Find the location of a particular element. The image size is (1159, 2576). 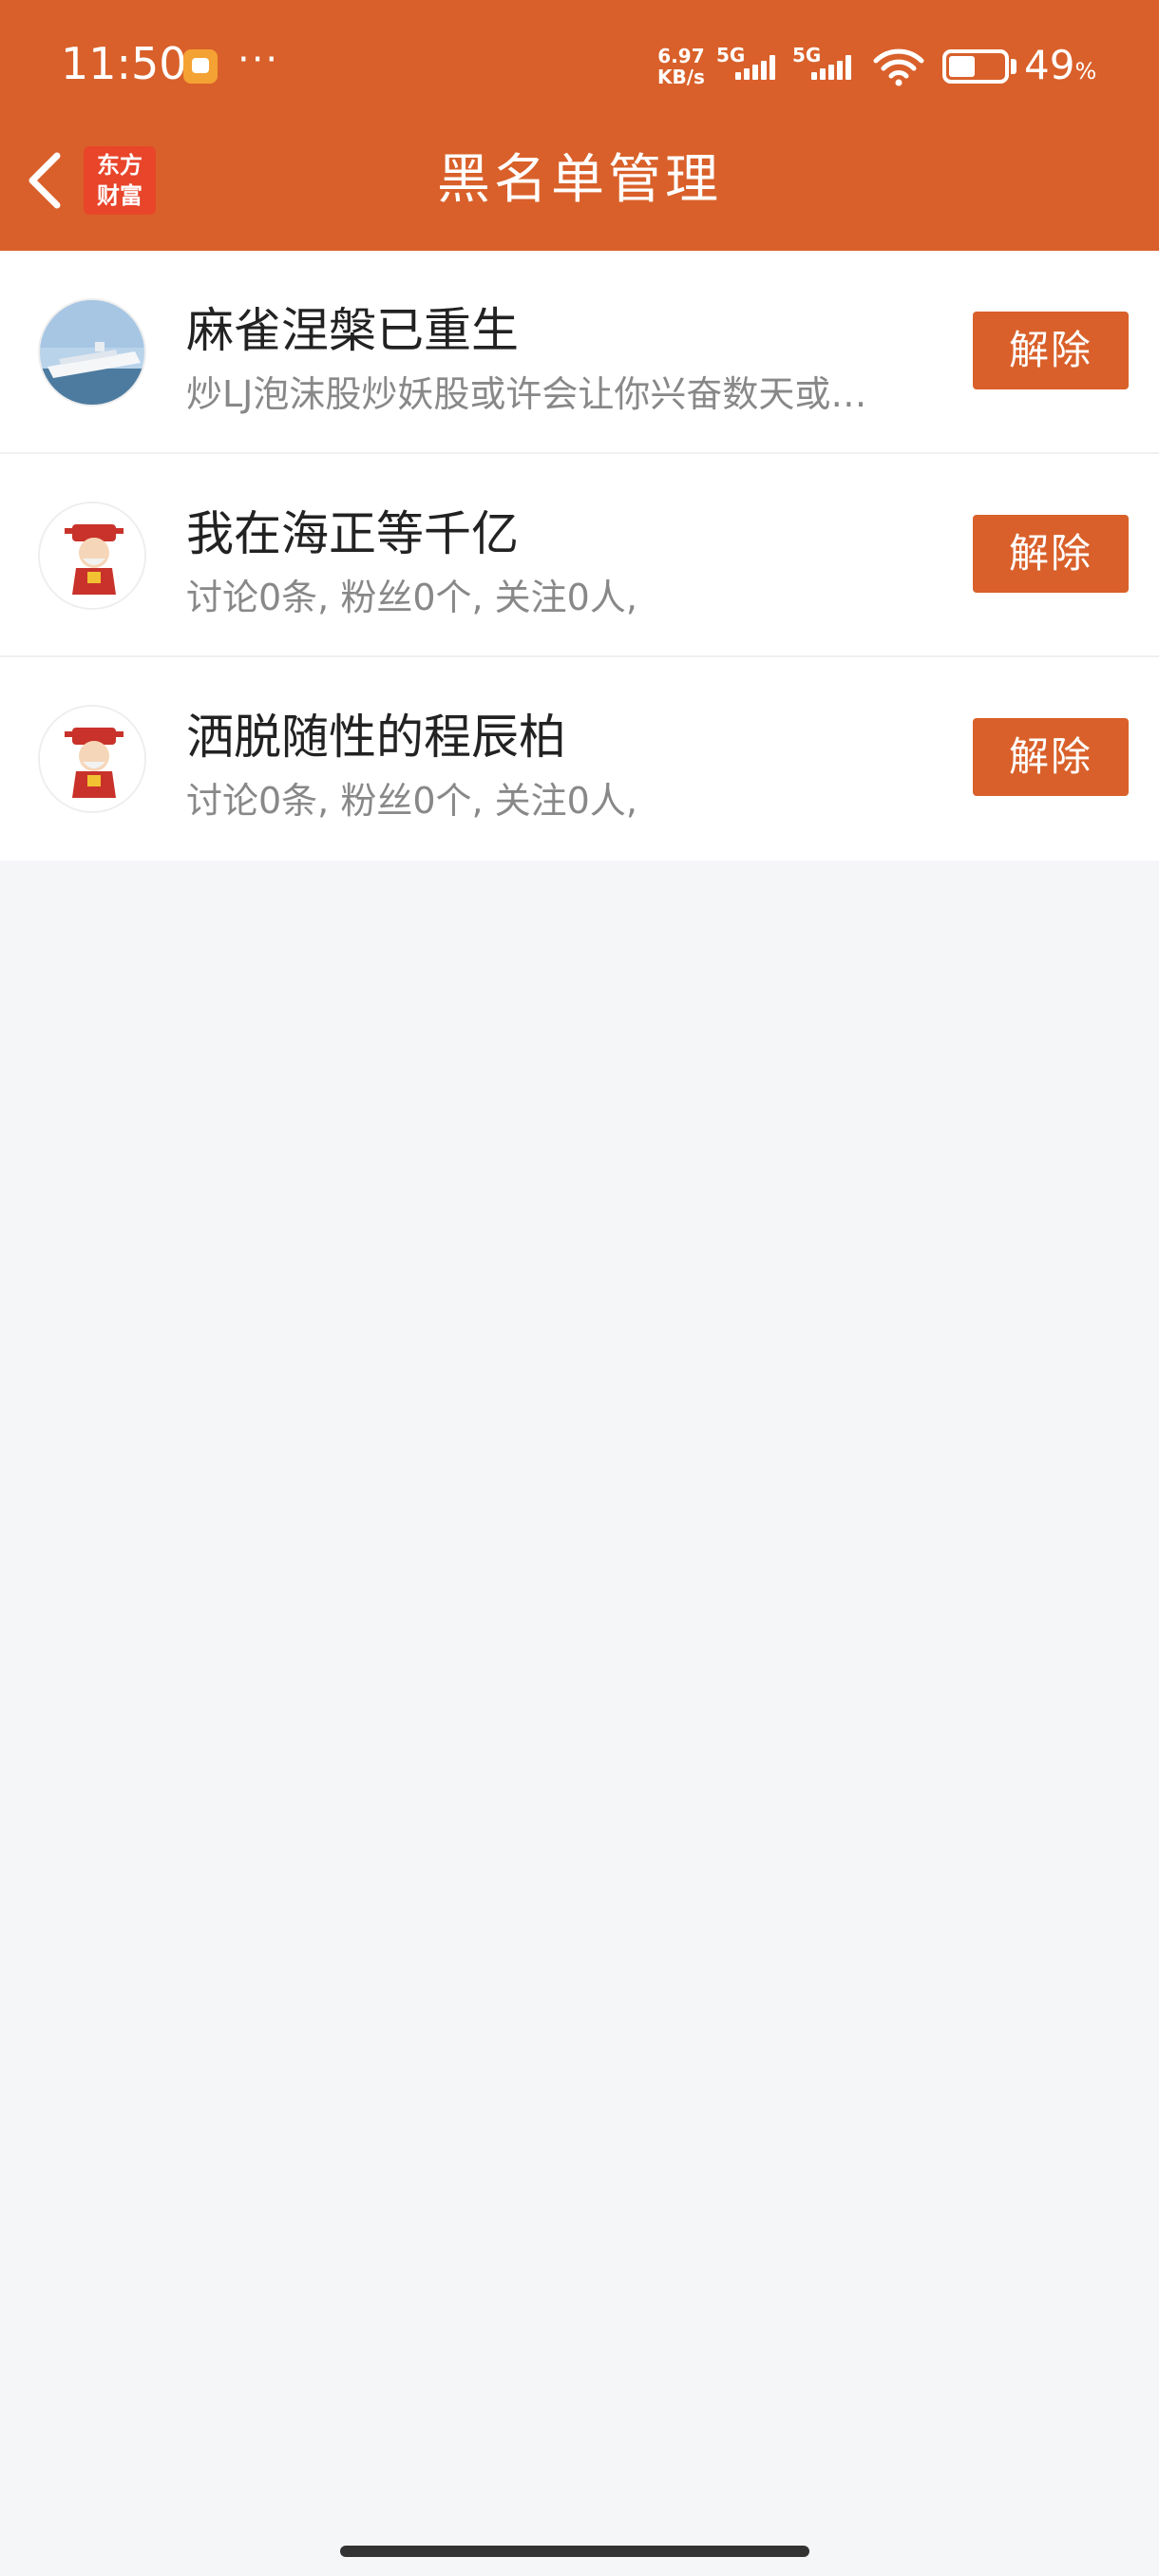

network-speed-value: 6.97 is located at coordinates (681, 56).